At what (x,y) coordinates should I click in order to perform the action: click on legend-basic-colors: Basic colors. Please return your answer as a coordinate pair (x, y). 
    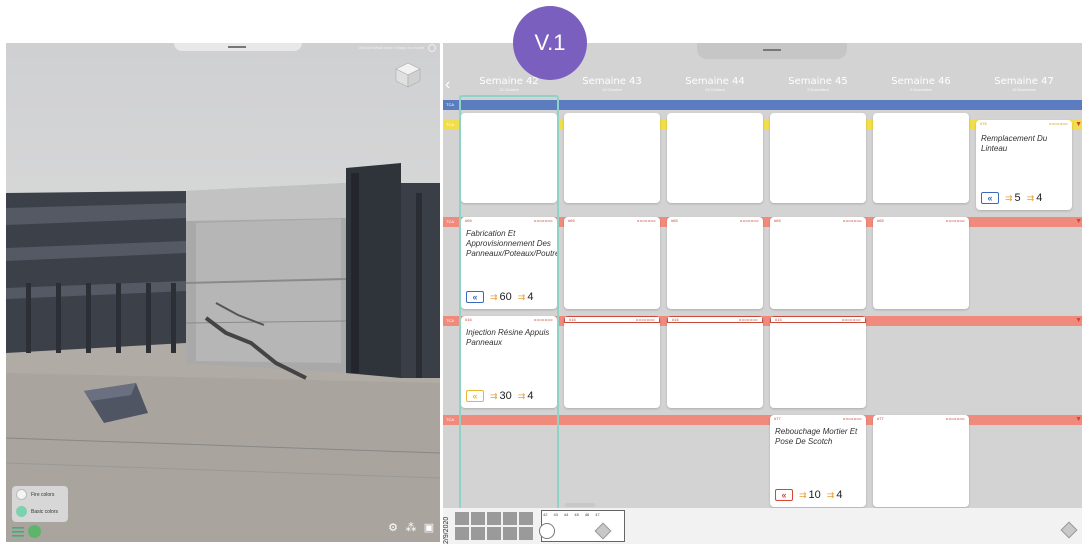
    Looking at the image, I should click on (40, 511).